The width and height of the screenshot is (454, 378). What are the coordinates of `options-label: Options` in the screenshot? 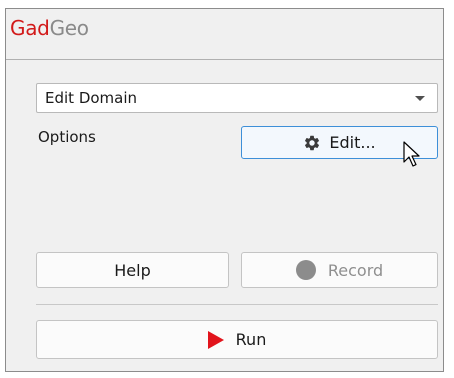 It's located at (67, 137).